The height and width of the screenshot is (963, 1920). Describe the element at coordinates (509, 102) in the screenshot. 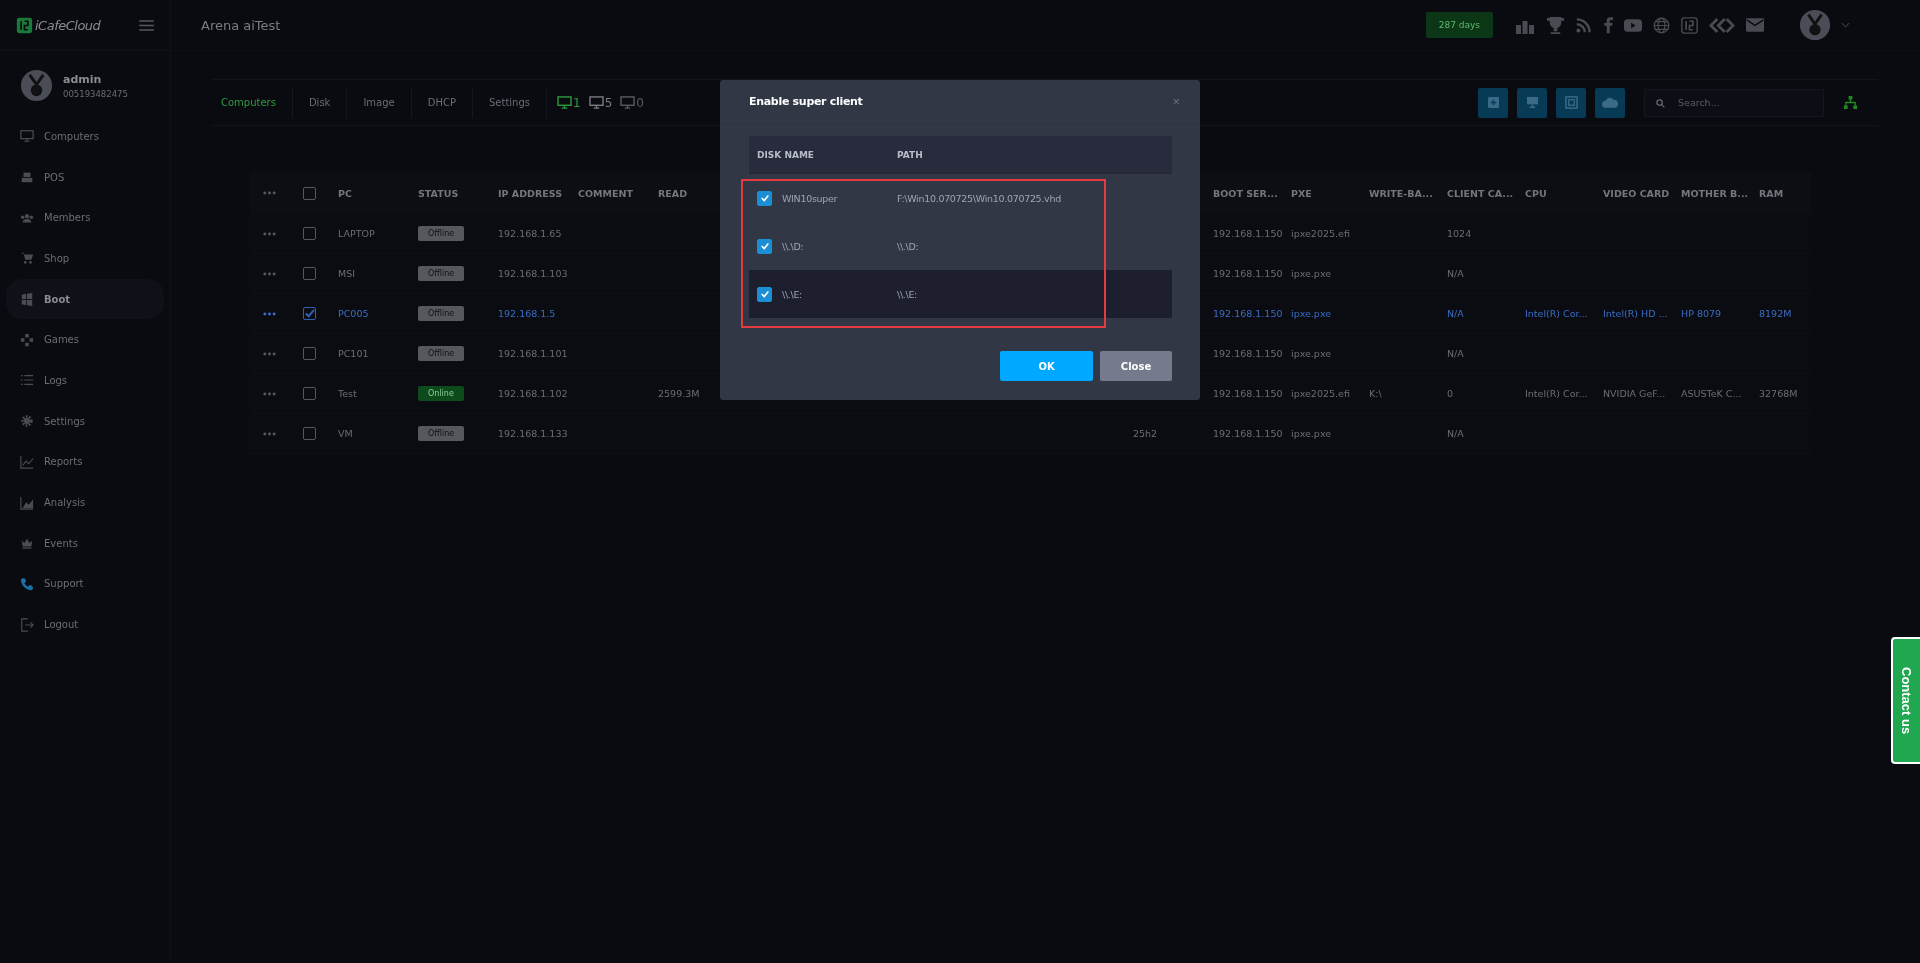

I see `tab: Settings` at that location.